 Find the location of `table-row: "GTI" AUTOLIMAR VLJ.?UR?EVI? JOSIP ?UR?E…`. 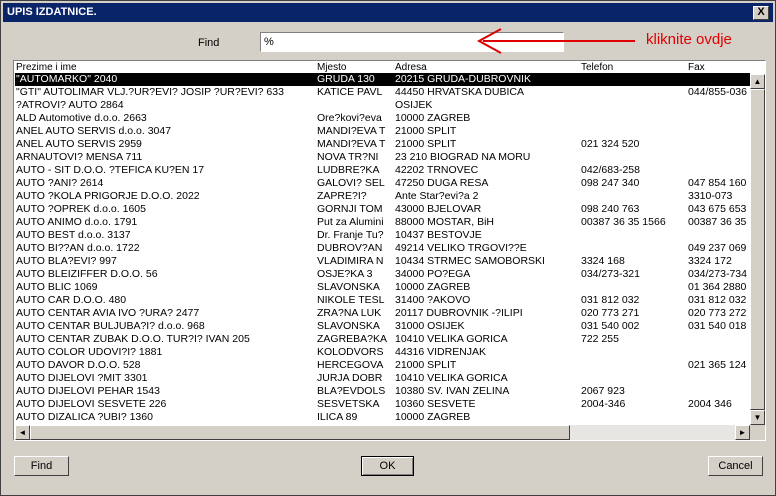

table-row: "GTI" AUTOLIMAR VLJ.?UR?EVI? JOSIP ?UR?E… is located at coordinates (382, 92).